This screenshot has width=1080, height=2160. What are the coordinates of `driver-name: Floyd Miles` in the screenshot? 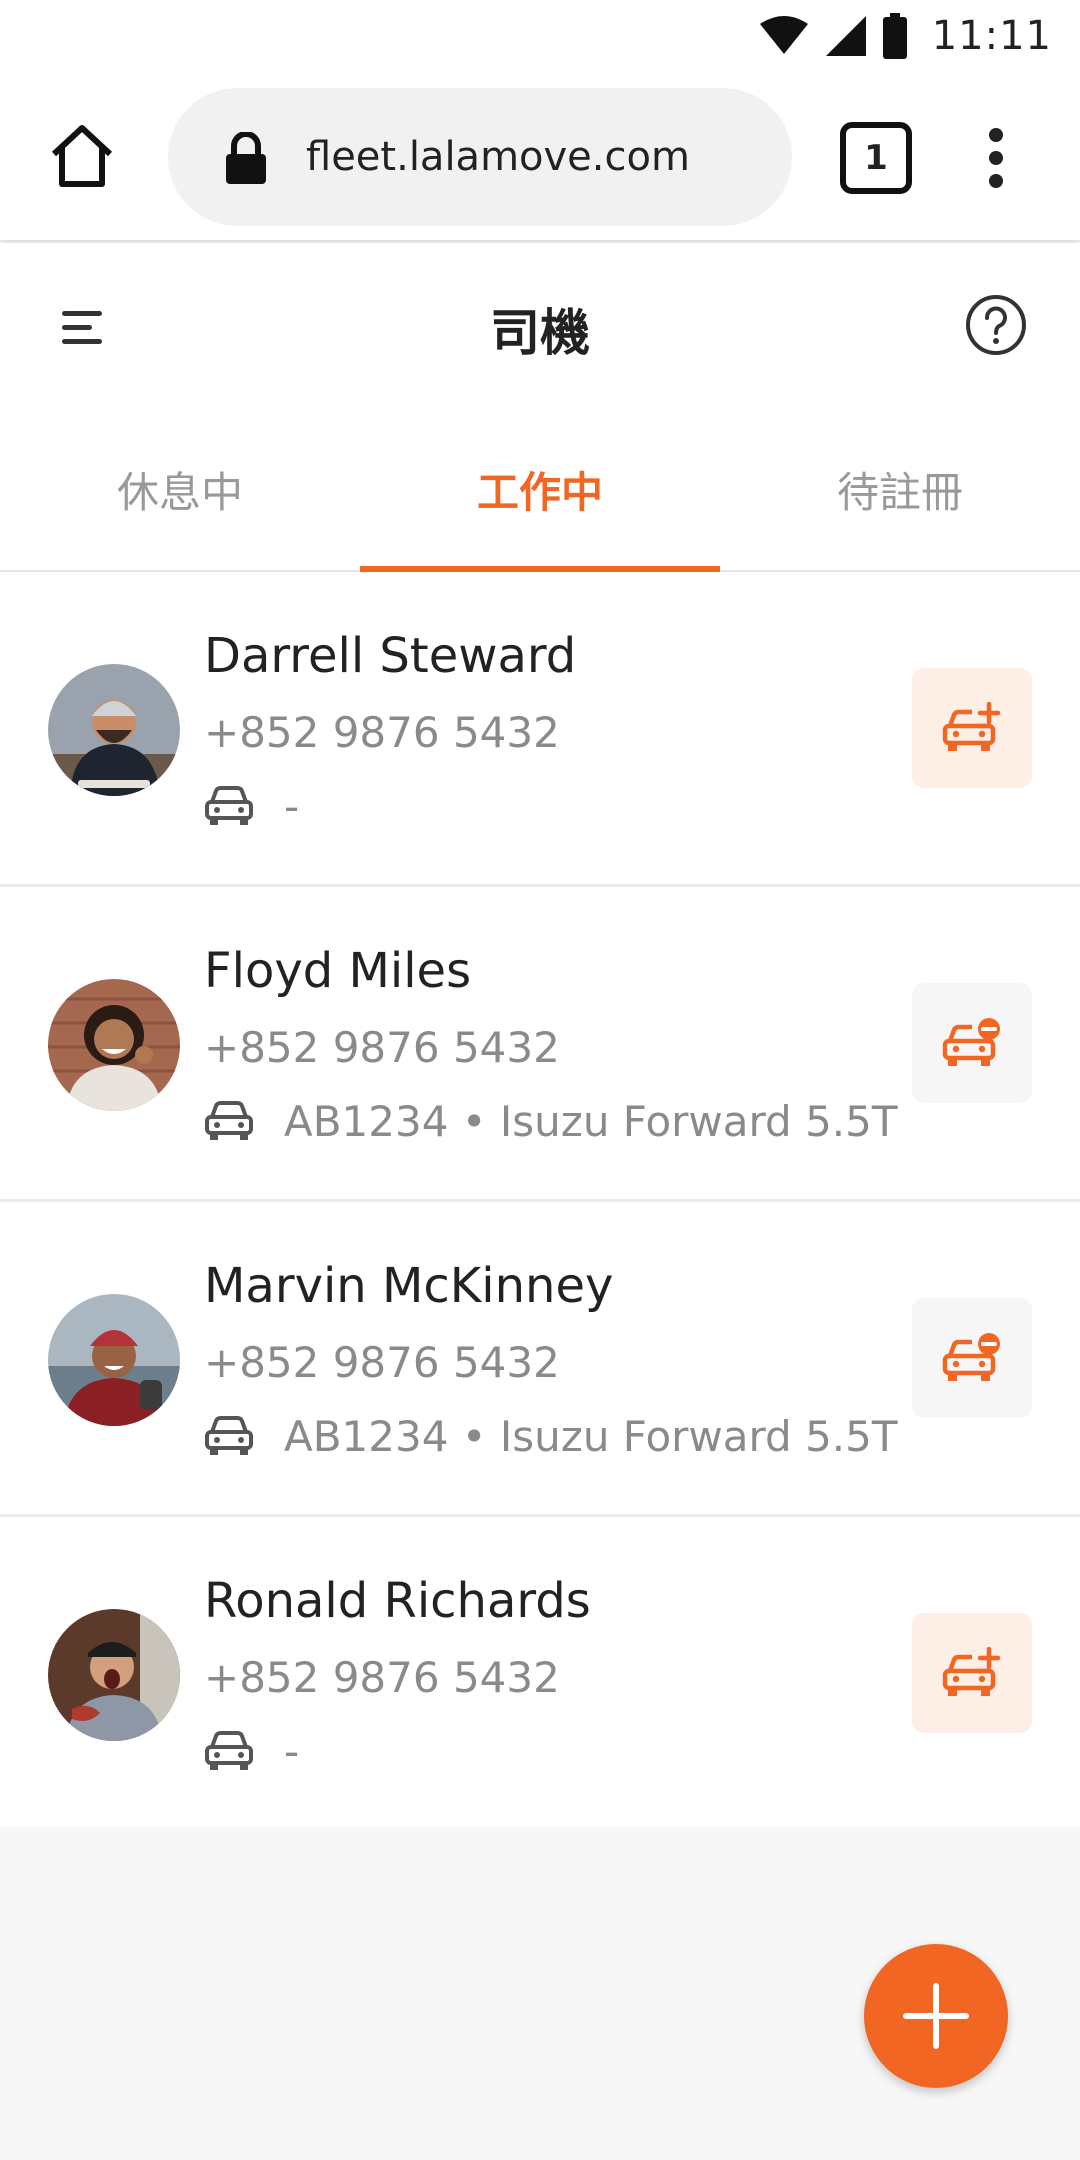 It's located at (338, 971).